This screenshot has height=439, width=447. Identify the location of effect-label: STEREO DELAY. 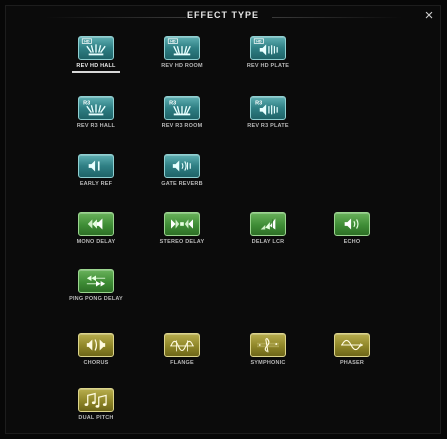
(182, 242).